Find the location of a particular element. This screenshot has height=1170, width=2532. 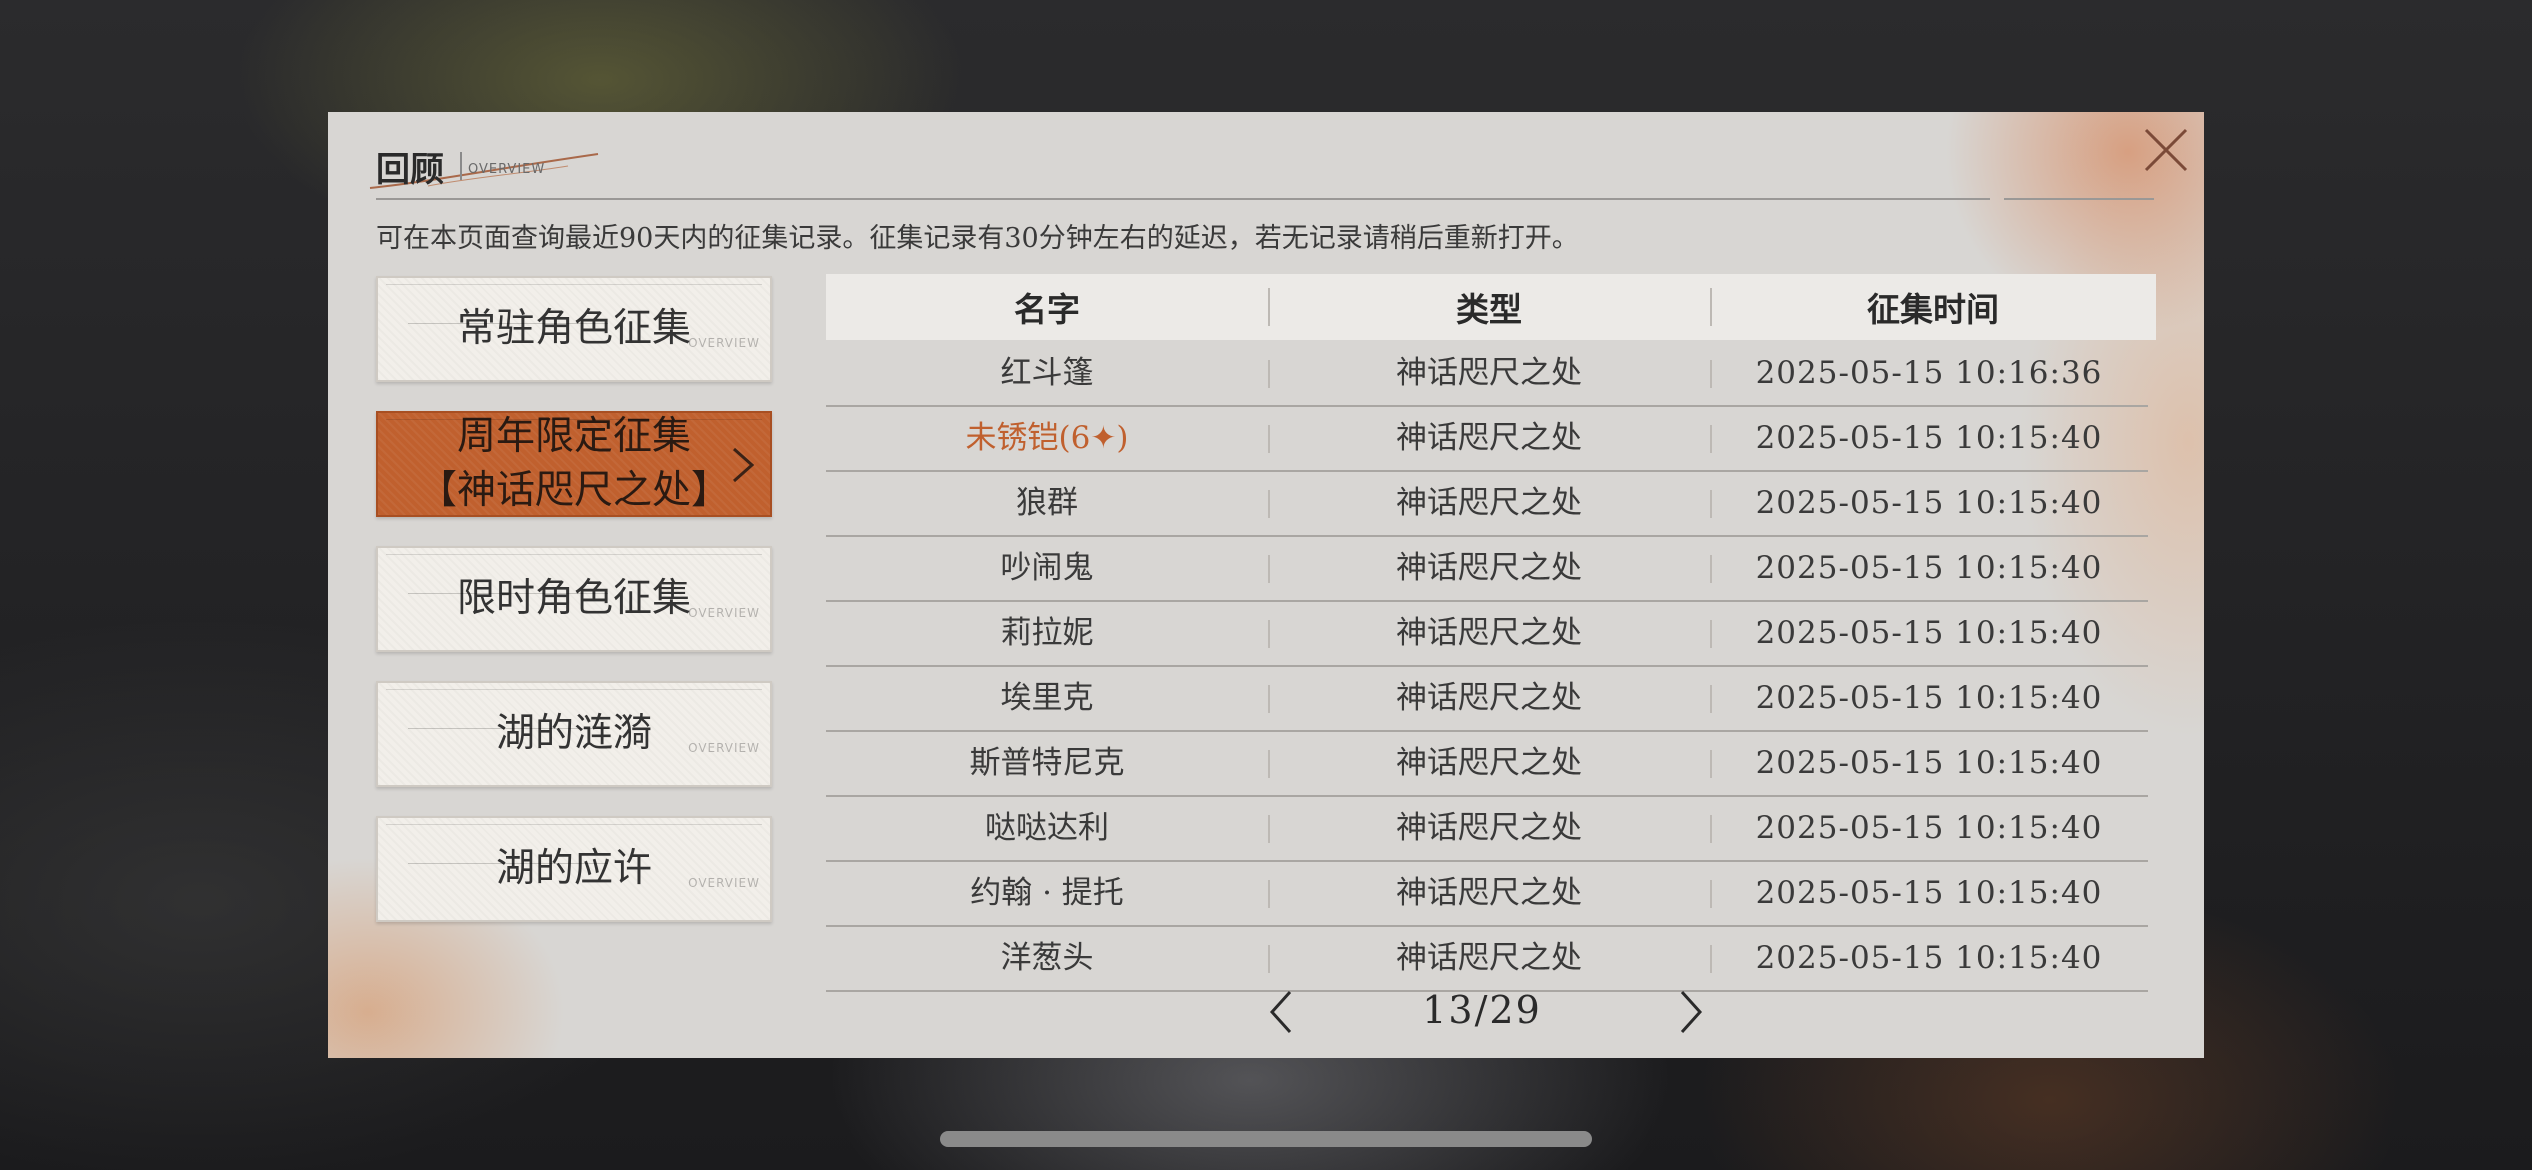

close-icon is located at coordinates (2166, 150).